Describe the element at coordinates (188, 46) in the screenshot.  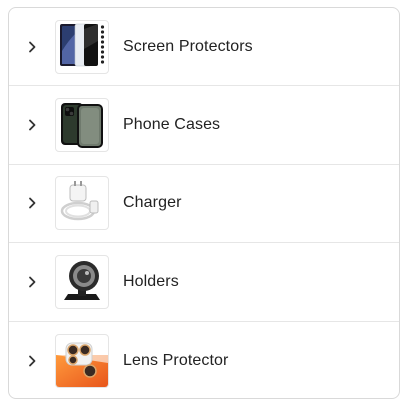
I see `category-label: Screen Protectors` at that location.